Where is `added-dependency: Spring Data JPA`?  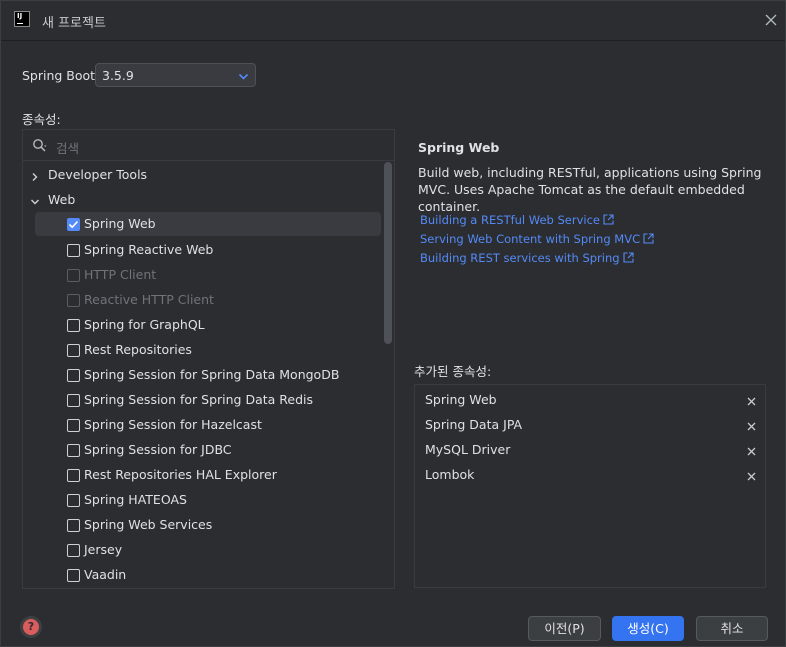
added-dependency: Spring Data JPA is located at coordinates (590, 424).